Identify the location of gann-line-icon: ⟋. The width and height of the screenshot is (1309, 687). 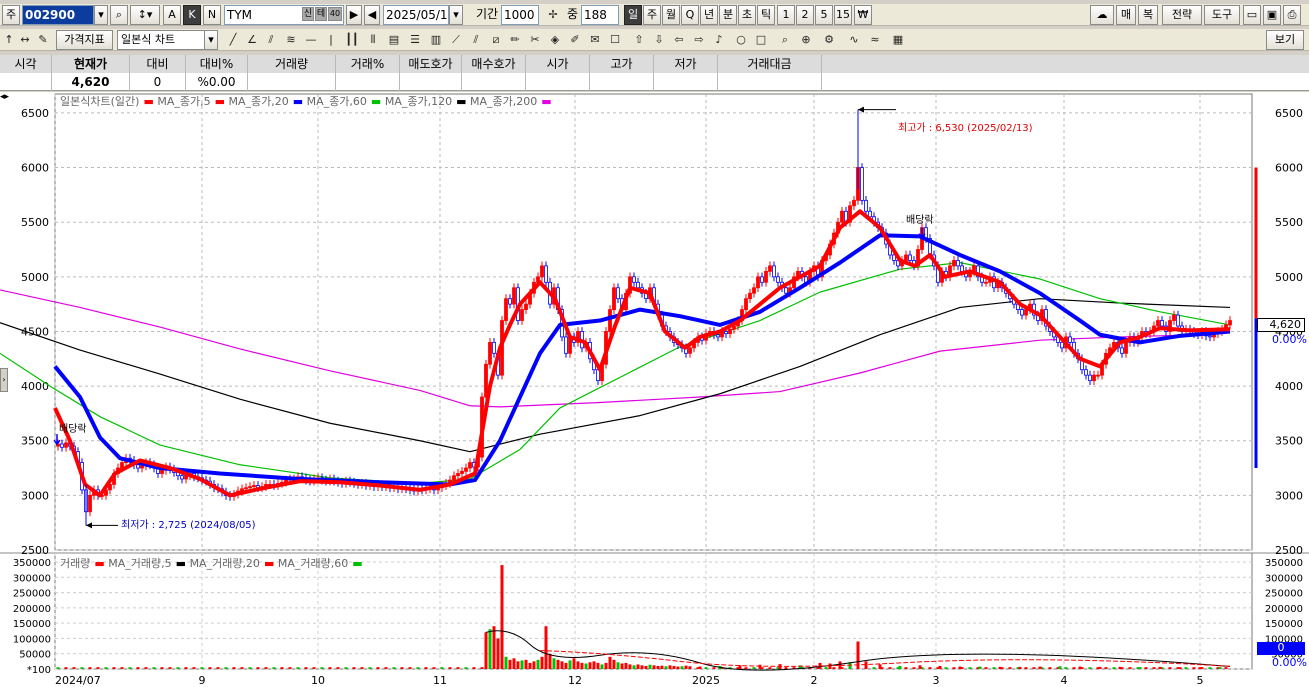
(456, 40).